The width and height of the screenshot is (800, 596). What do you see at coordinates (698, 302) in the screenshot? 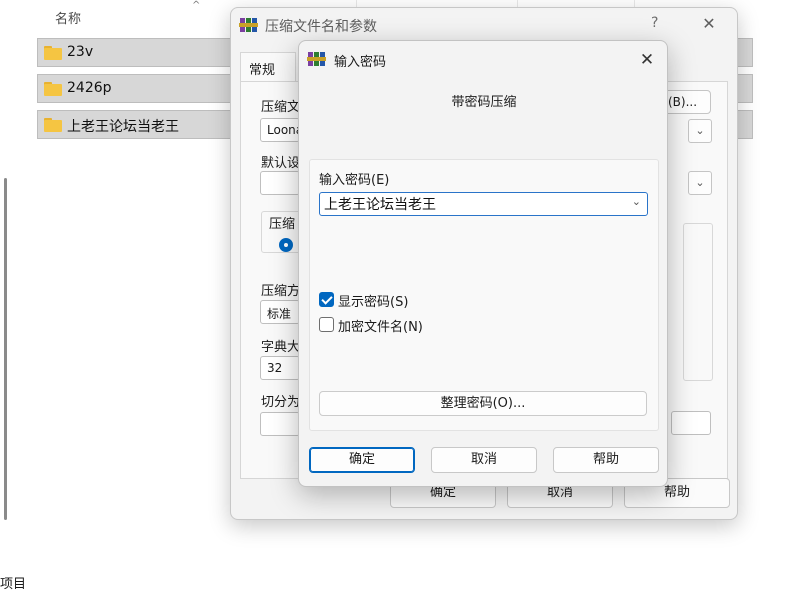
I see `archive-options-group` at bounding box center [698, 302].